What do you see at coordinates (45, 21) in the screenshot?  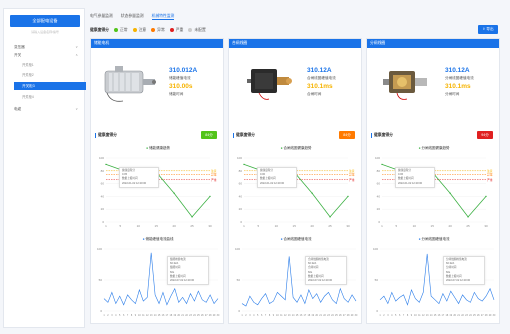 I see `sidebar-title: 全部配电设备` at bounding box center [45, 21].